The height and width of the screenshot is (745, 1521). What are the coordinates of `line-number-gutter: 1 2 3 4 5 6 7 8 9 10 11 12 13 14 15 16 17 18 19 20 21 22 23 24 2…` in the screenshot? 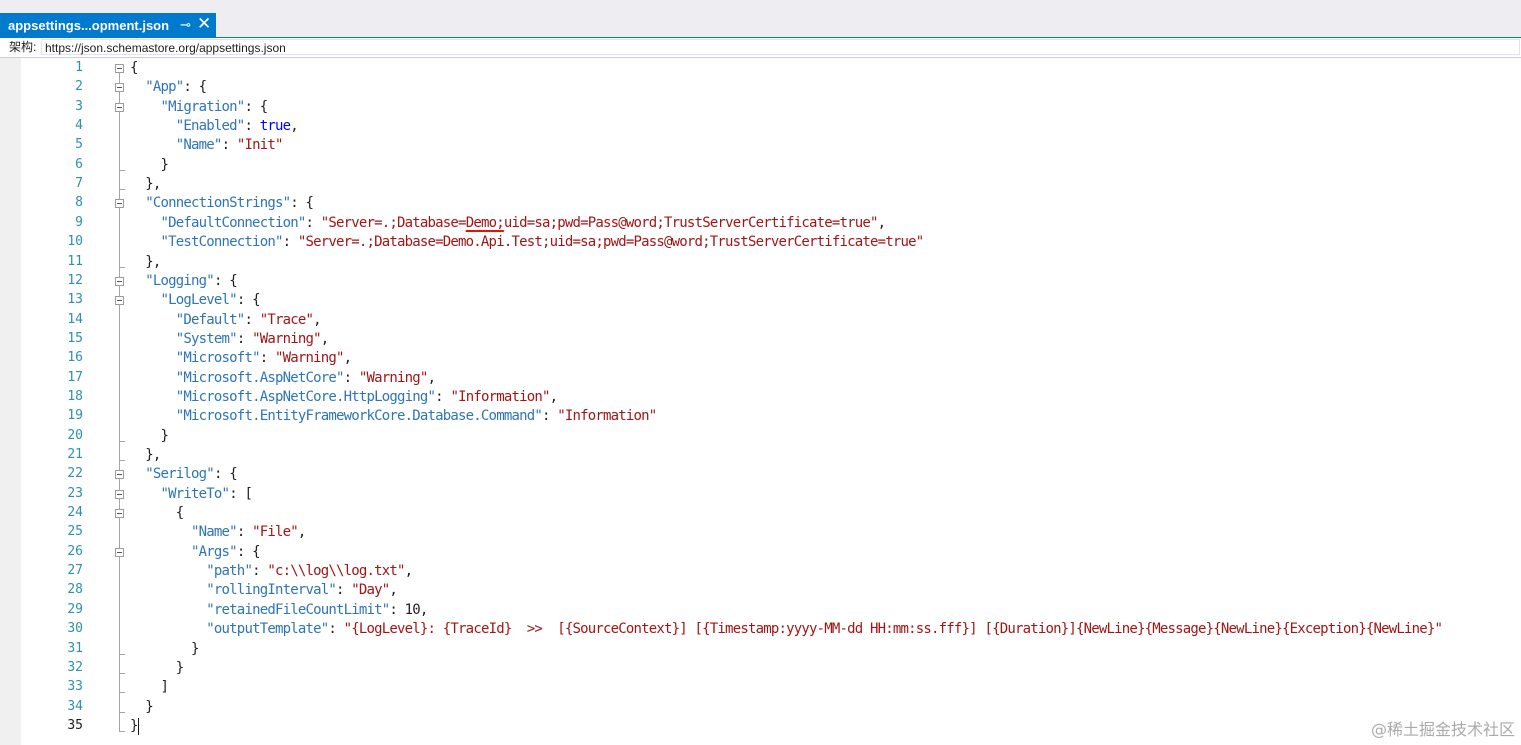 It's located at (67, 401).